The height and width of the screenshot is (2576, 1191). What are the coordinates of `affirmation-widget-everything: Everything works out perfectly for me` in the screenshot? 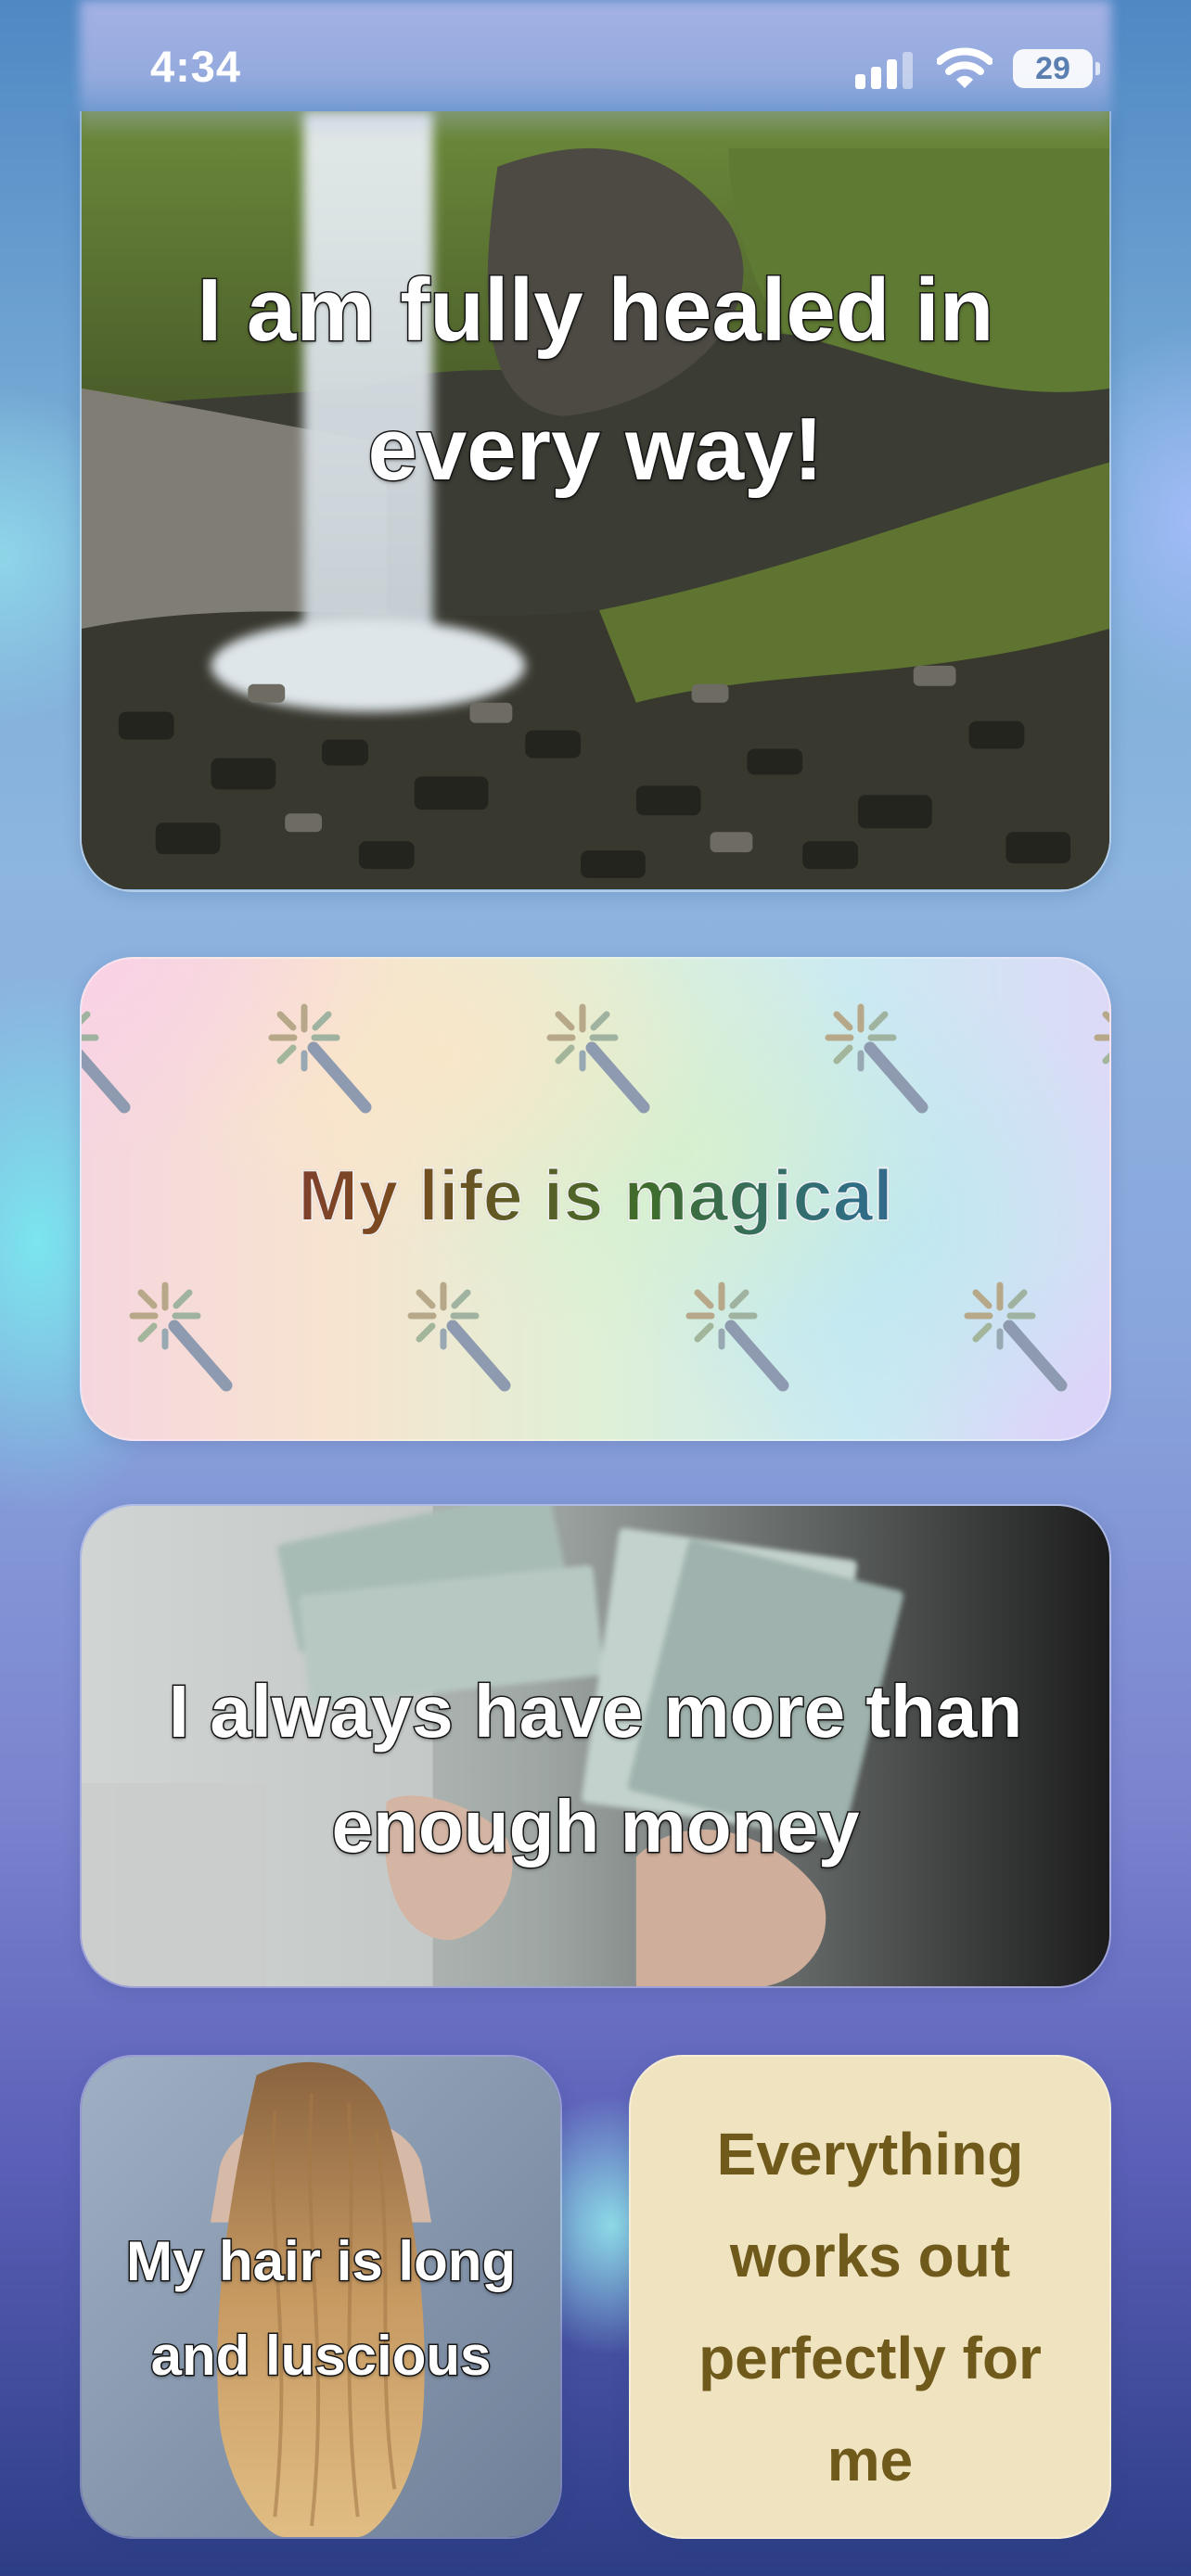 It's located at (870, 2297).